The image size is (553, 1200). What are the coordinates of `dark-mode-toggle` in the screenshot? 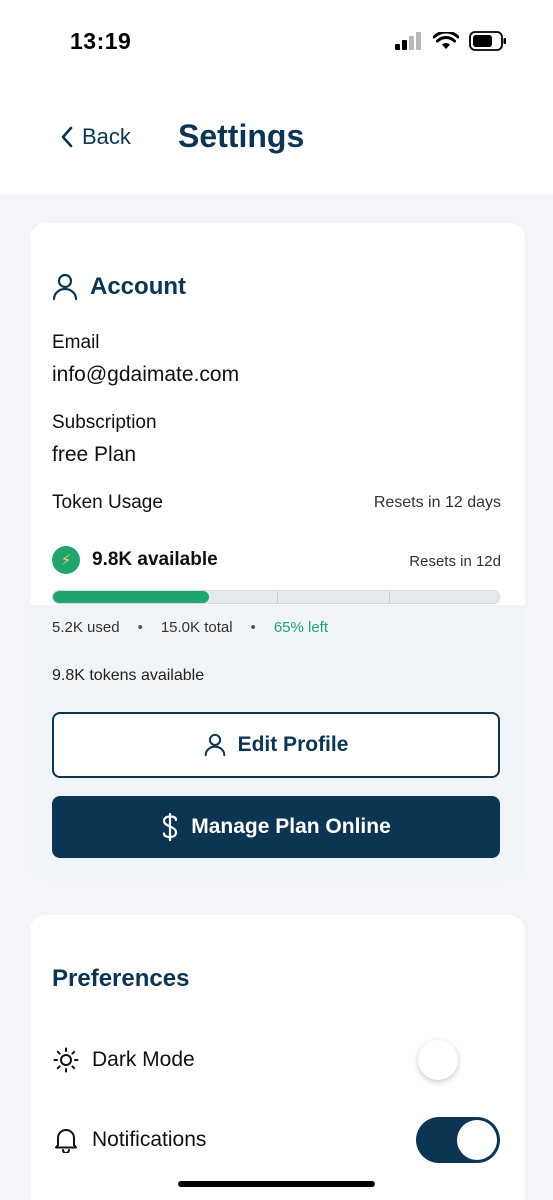 It's located at (458, 1060).